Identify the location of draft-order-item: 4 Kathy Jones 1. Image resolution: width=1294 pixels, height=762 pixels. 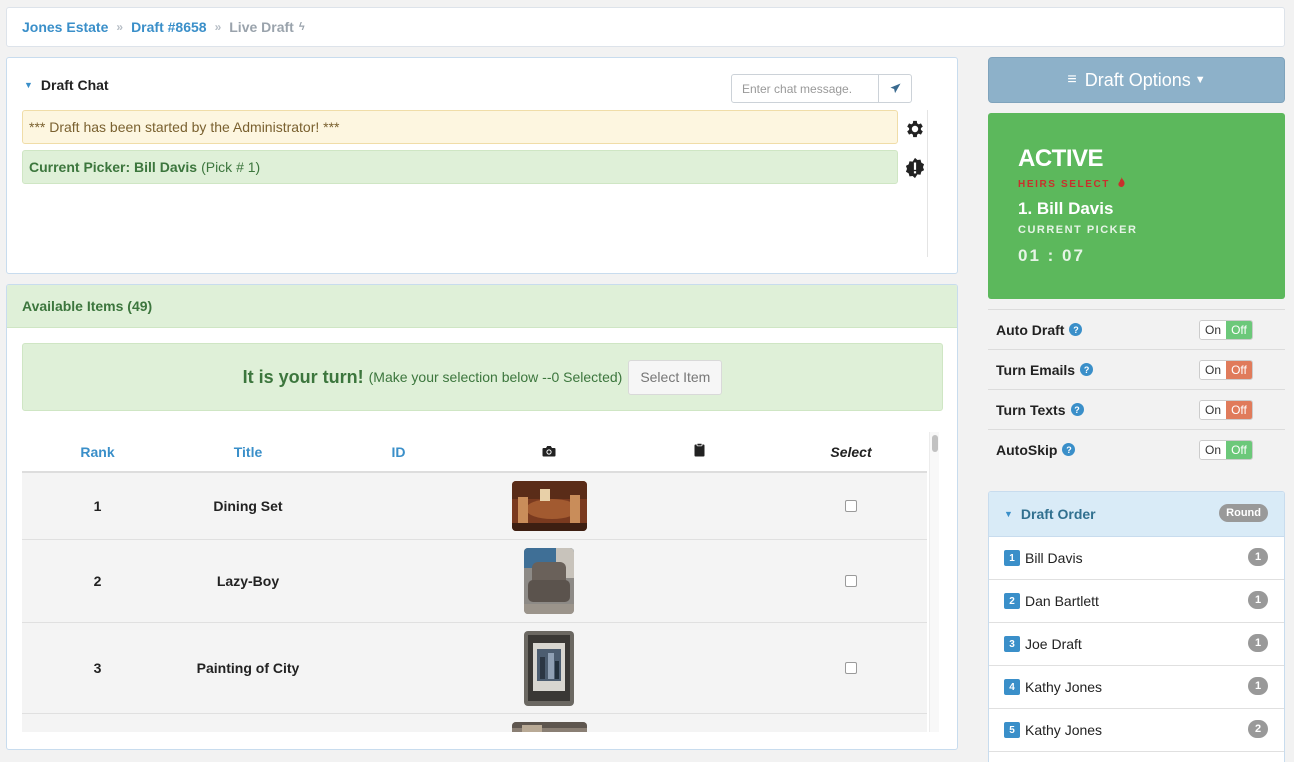
(1136, 687).